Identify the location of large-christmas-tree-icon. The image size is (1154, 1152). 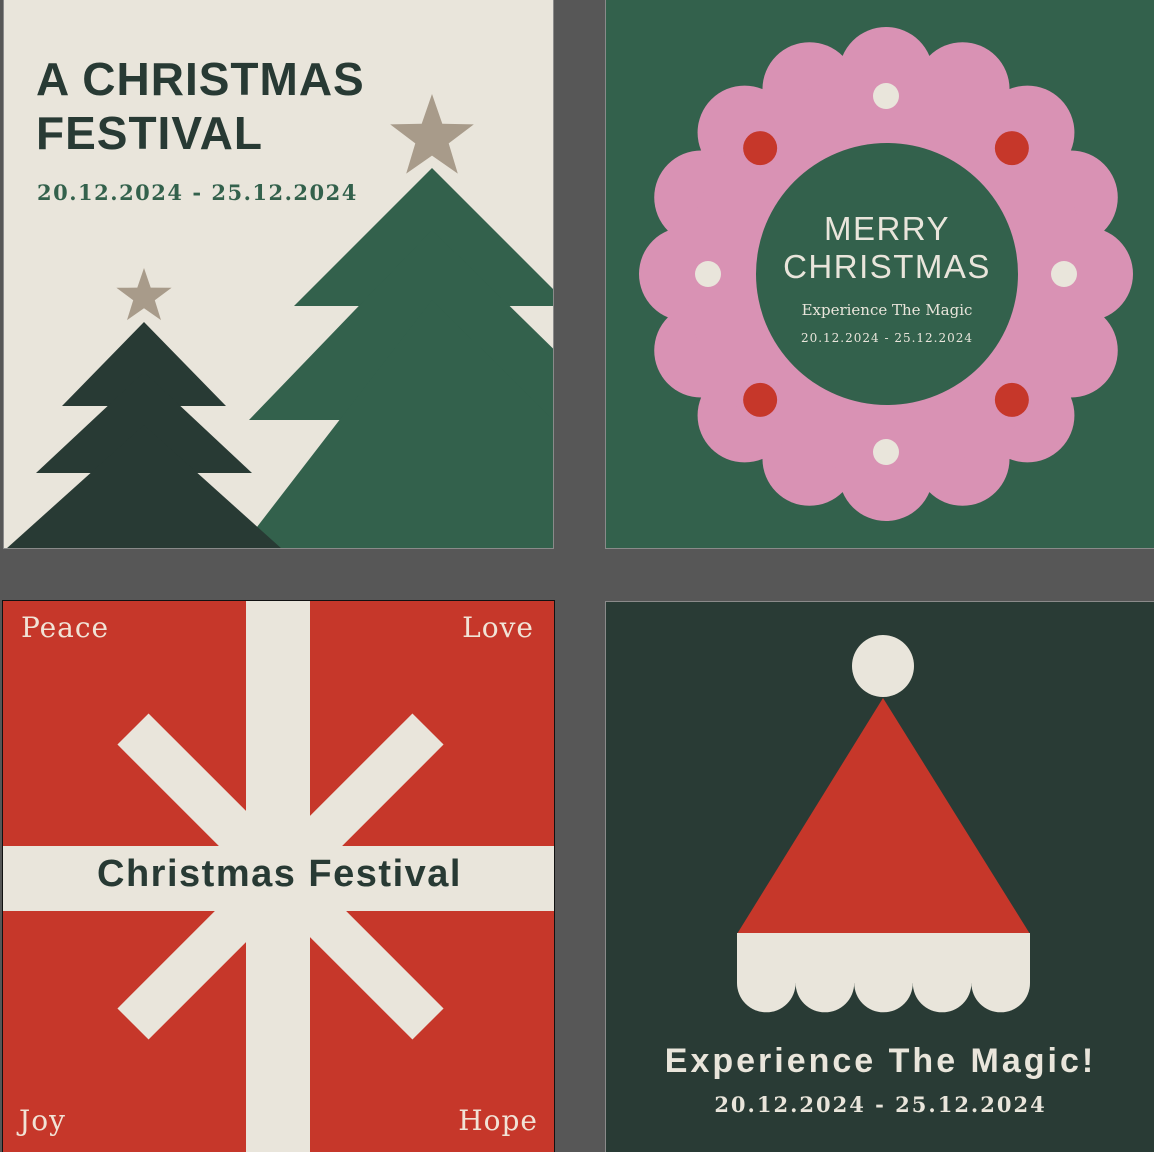
(396, 358).